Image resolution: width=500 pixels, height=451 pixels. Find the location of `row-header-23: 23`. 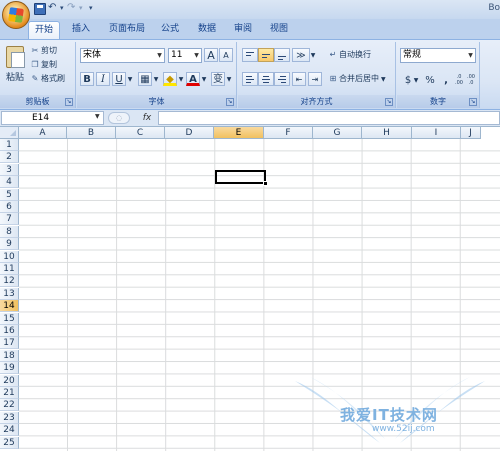

row-header-23: 23 is located at coordinates (9, 417).